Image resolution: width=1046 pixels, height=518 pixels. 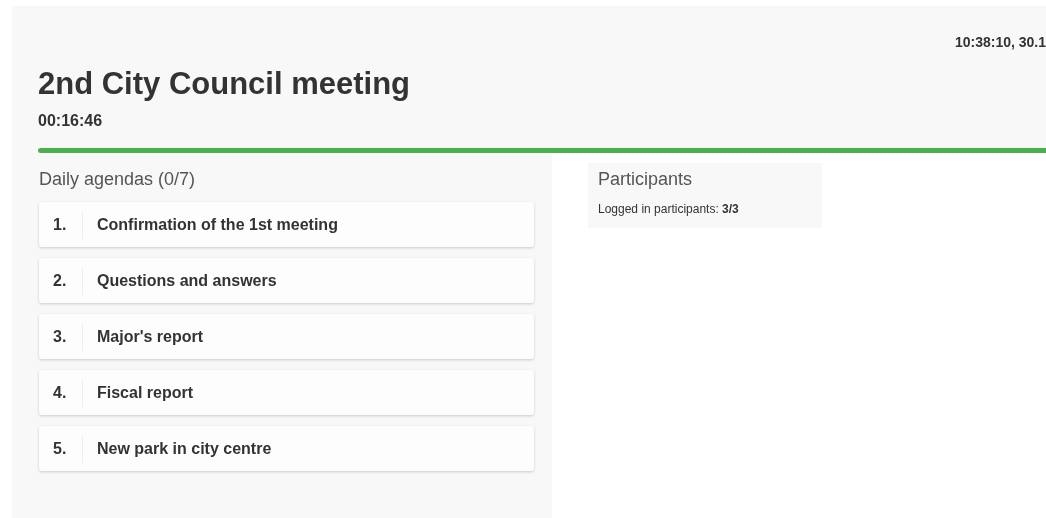 I want to click on agenda-title: New park in city centre, so click(x=184, y=448).